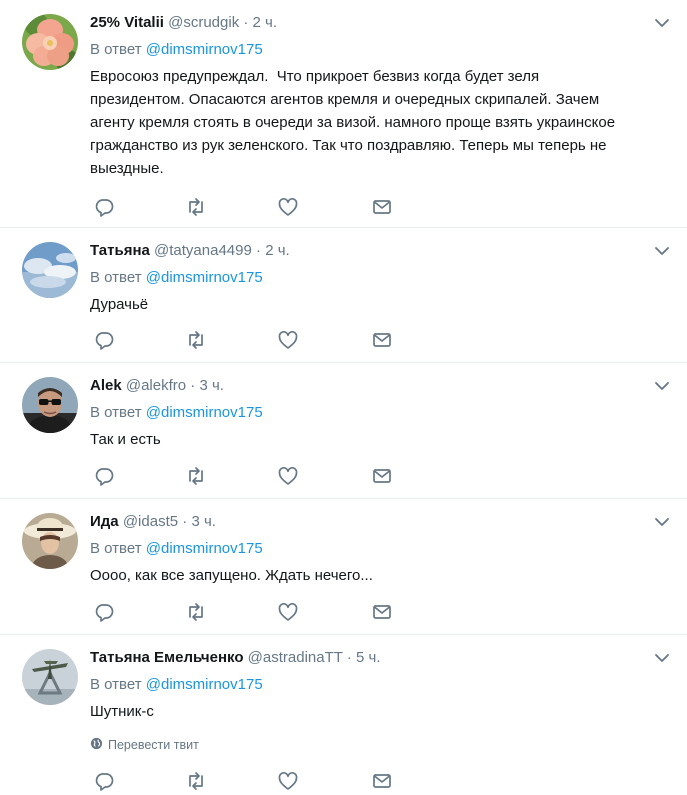  Describe the element at coordinates (368, 386) in the screenshot. I see `tweet-header: Alek @alekfro · 3 ч.` at that location.